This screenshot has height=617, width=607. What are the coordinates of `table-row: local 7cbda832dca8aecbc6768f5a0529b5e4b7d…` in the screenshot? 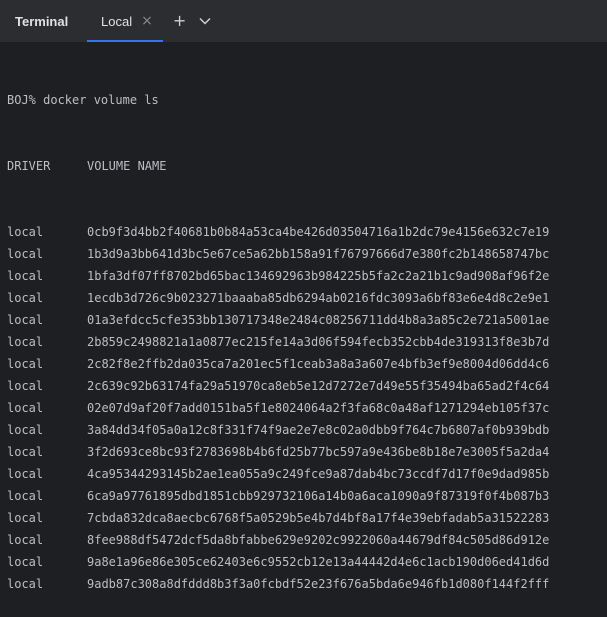 It's located at (307, 518).